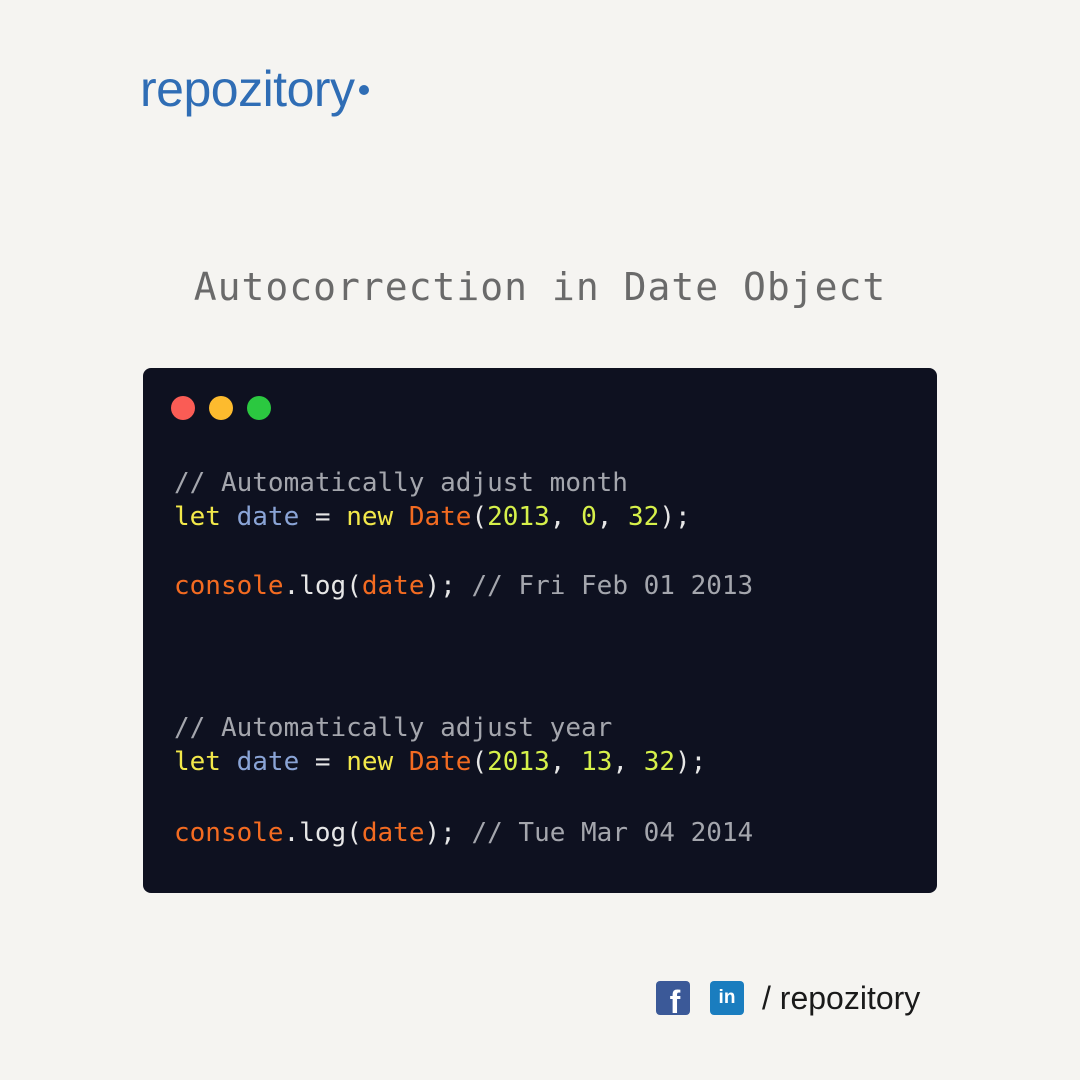 The image size is (1080, 1080). I want to click on code-comment: // Tue Mar 04 2014, so click(612, 833).